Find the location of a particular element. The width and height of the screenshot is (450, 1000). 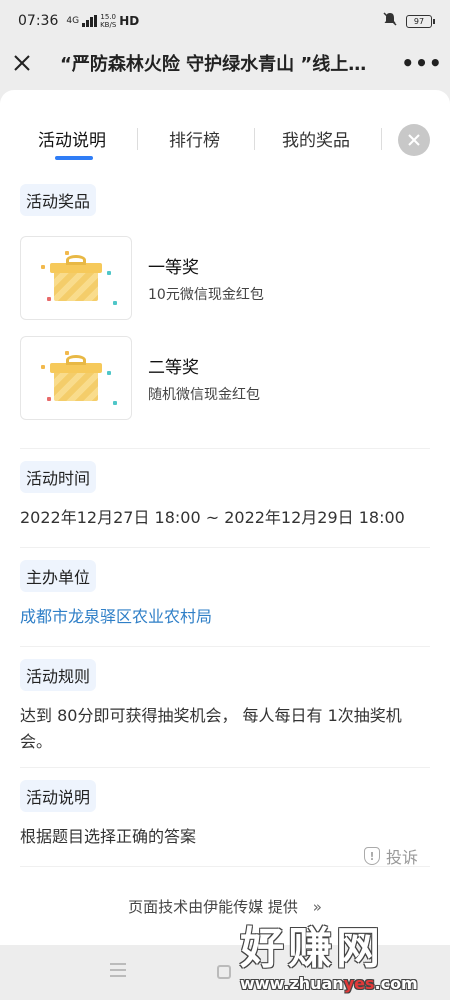

close-icon is located at coordinates (22, 63).